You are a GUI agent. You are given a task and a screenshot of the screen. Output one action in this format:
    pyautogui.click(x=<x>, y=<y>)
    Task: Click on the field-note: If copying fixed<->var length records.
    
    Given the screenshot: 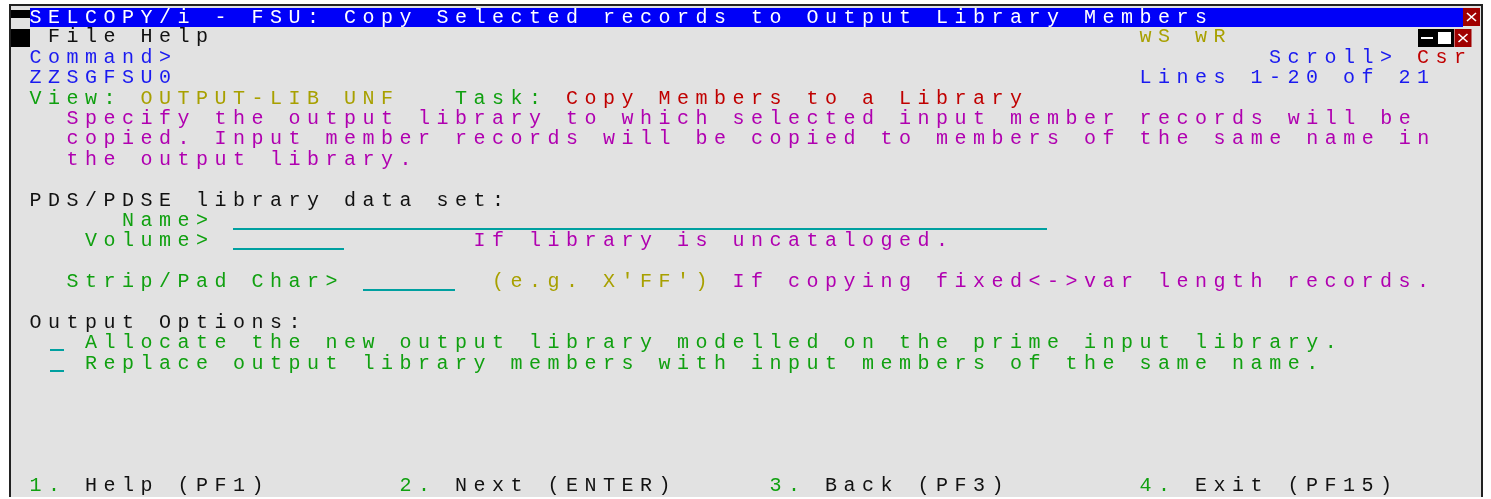 What is the action you would take?
    pyautogui.click(x=1084, y=282)
    